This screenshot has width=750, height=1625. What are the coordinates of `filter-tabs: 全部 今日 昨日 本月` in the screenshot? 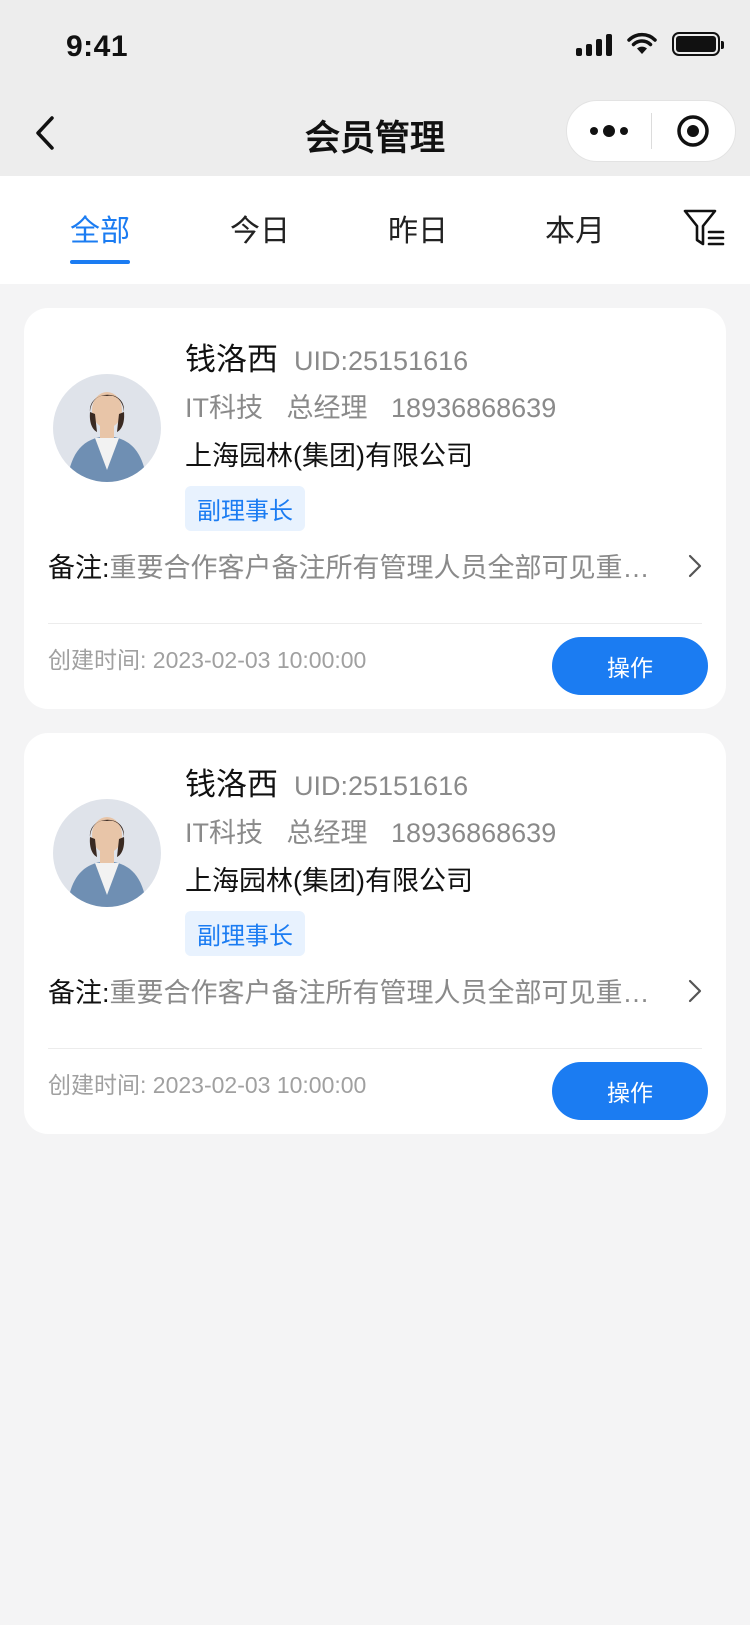 It's located at (375, 230).